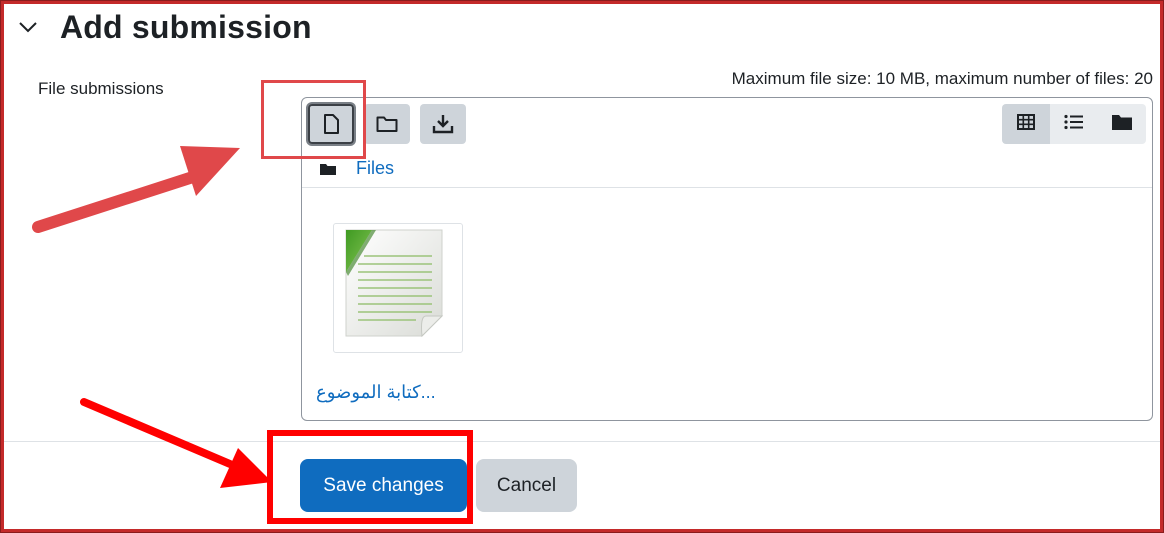 The width and height of the screenshot is (1164, 533). I want to click on create-folder-button, so click(387, 124).